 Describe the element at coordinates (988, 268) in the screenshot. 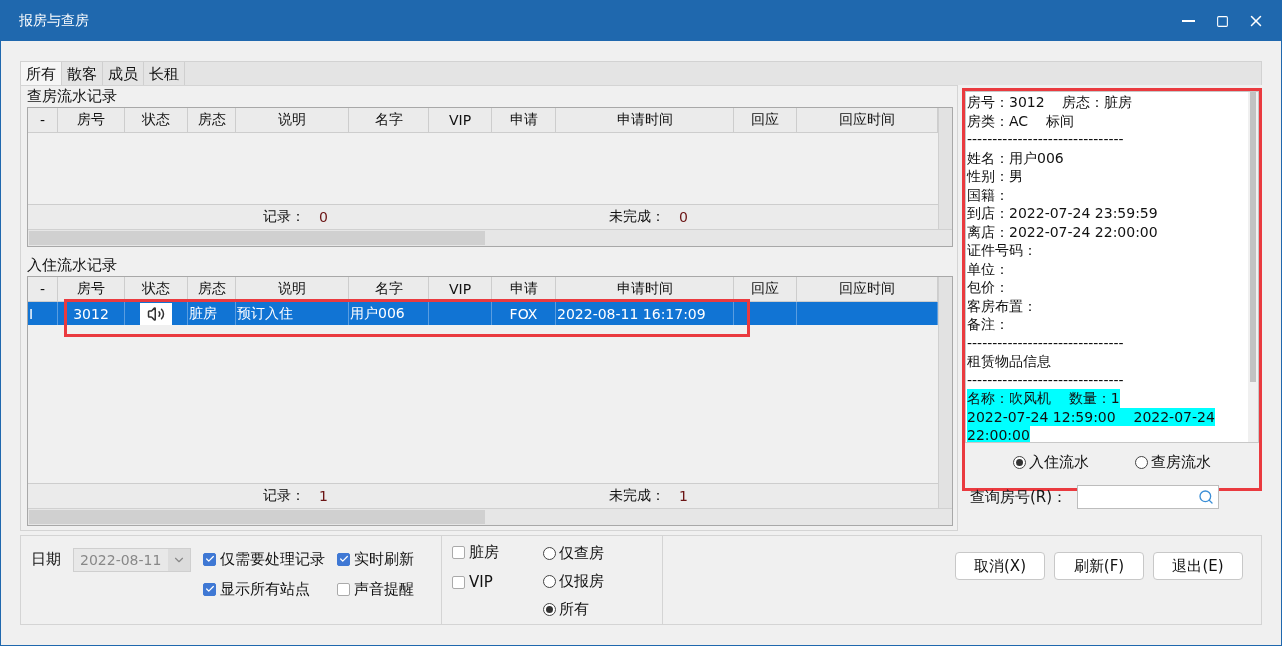

I see `info-line: 单位：` at that location.